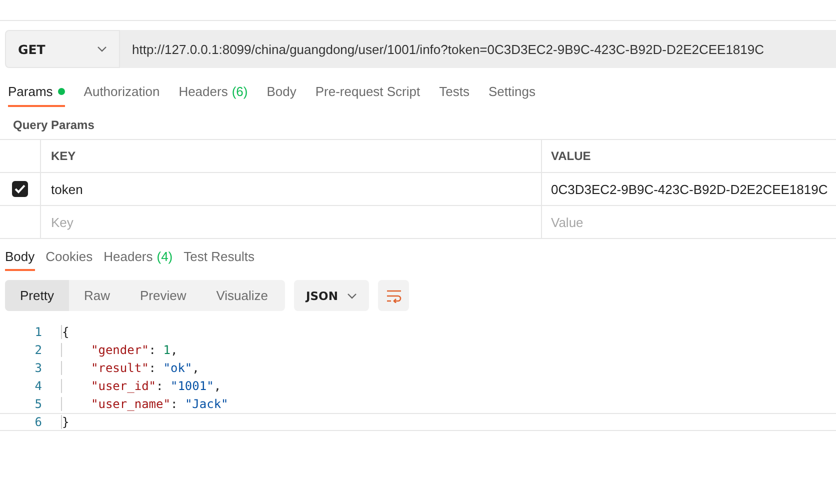 The image size is (836, 479). What do you see at coordinates (141, 386) in the screenshot?
I see `code-line: "user_id": "1001",` at bounding box center [141, 386].